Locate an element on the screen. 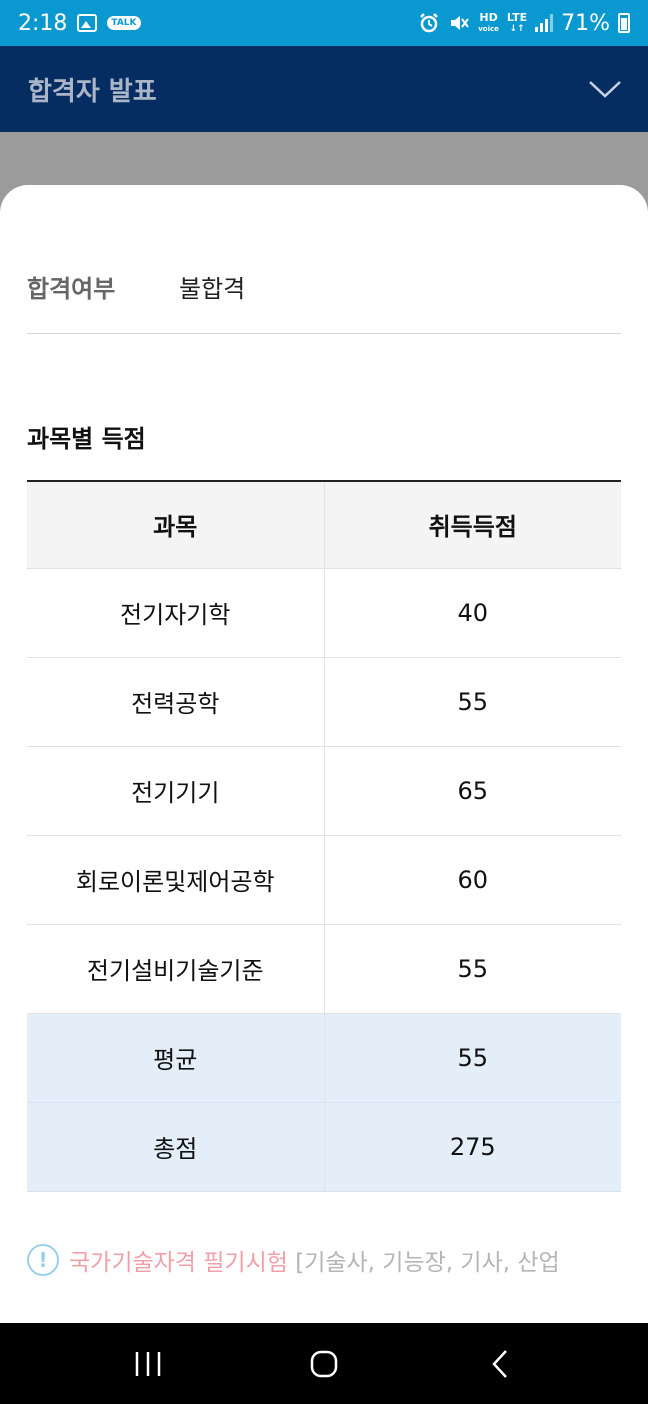 This screenshot has height=1404, width=648. lte-label: LTE is located at coordinates (517, 17).